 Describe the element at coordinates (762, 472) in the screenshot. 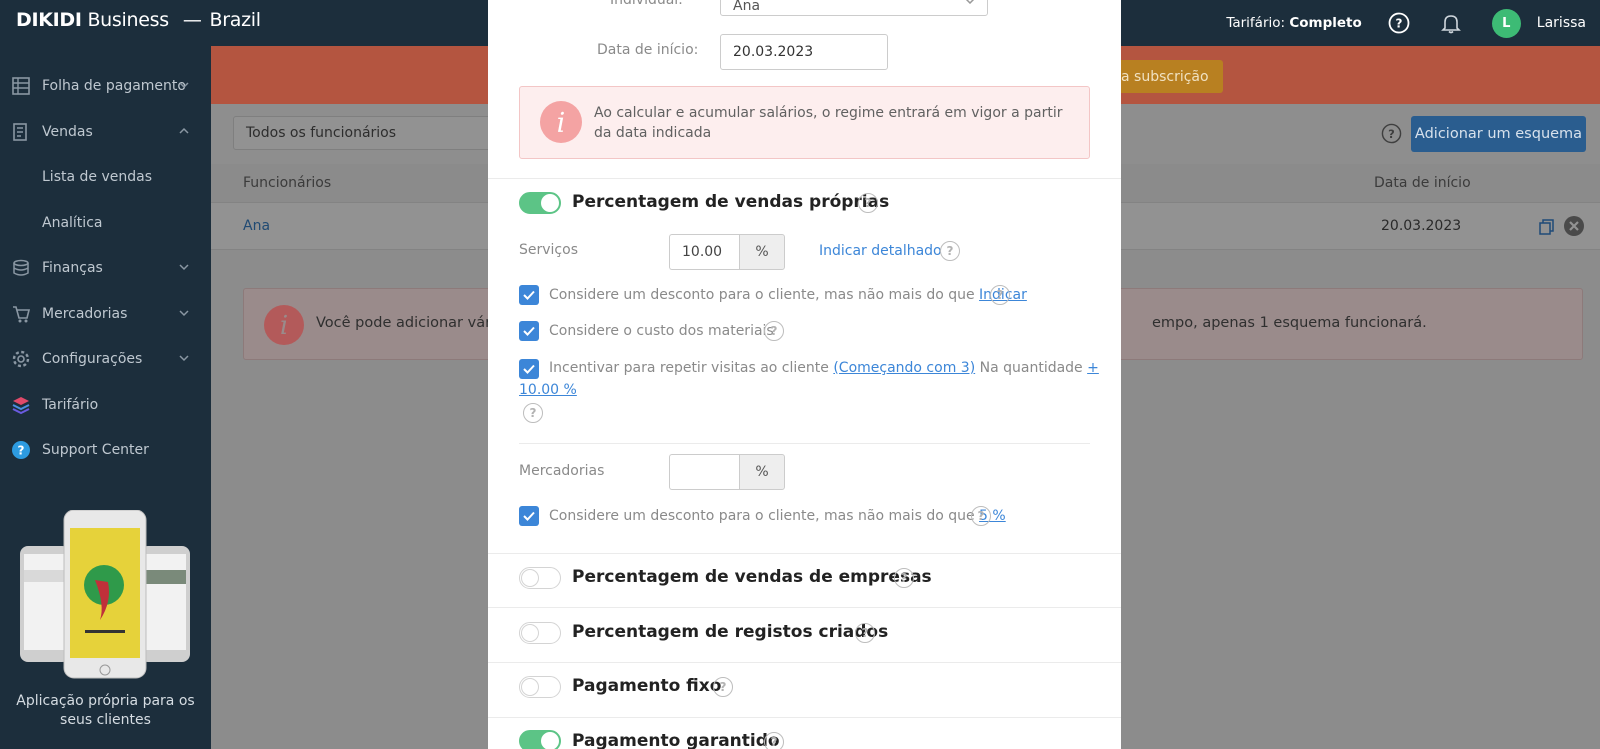

I see `goods-percent-unit: %` at that location.